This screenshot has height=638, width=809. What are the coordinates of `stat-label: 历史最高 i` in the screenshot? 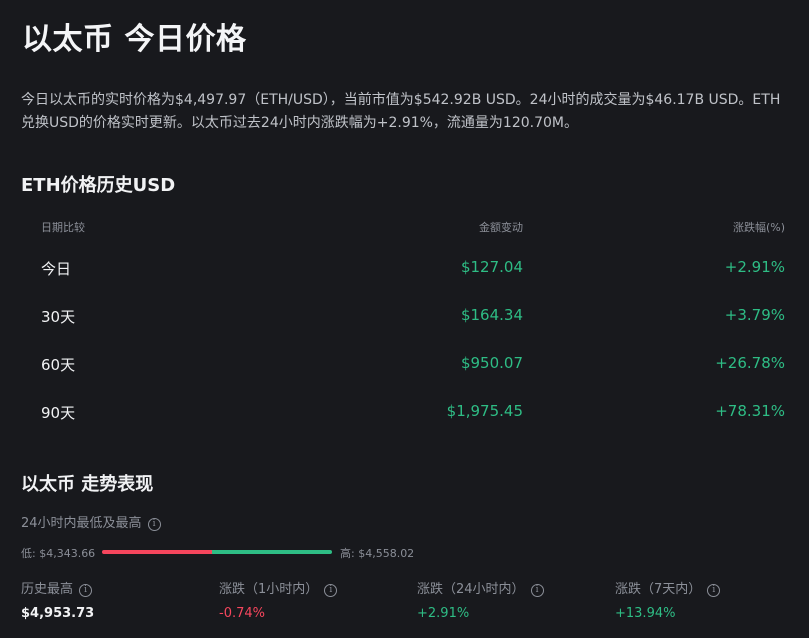 It's located at (57, 587).